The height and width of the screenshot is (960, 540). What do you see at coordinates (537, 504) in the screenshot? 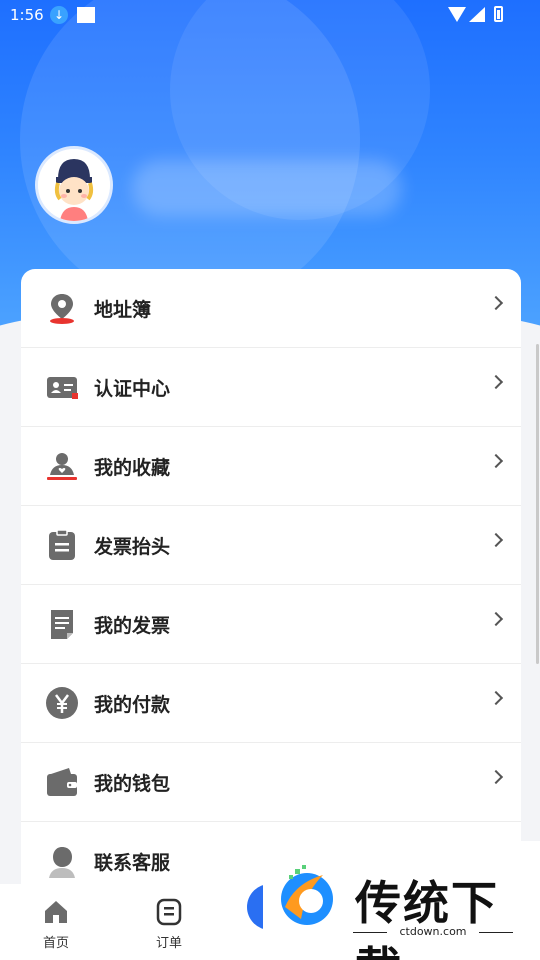
I see `scrollbar` at bounding box center [537, 504].